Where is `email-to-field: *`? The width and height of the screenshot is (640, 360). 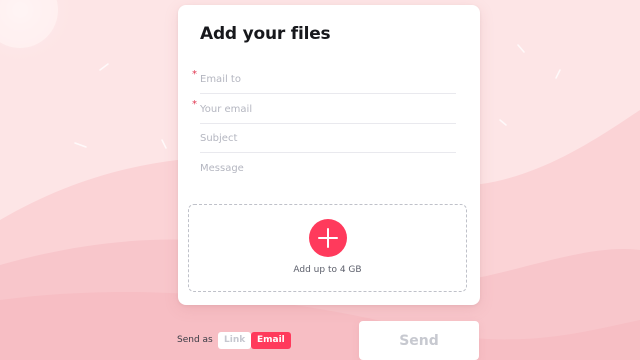 email-to-field: * is located at coordinates (324, 79).